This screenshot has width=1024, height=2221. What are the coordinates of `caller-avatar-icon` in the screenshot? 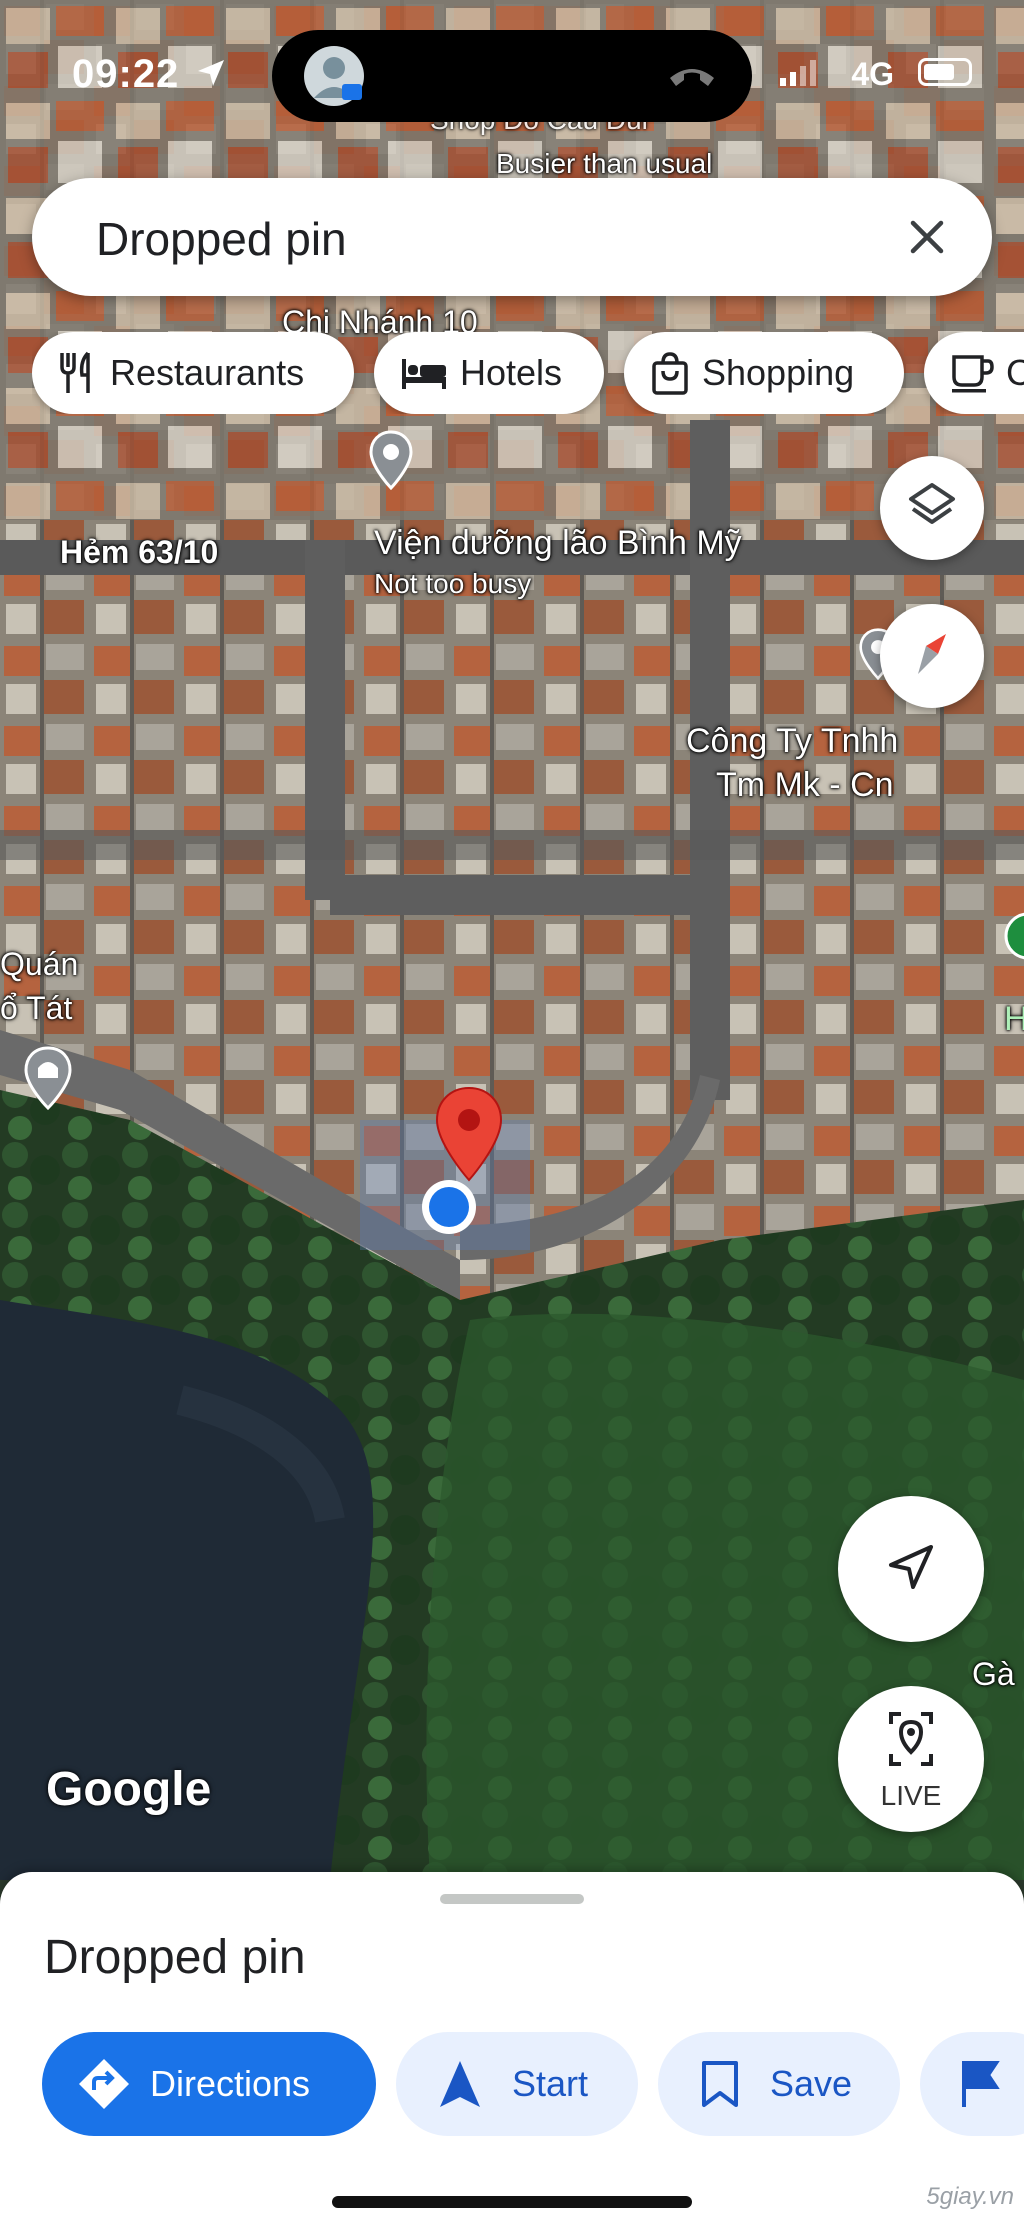 It's located at (334, 76).